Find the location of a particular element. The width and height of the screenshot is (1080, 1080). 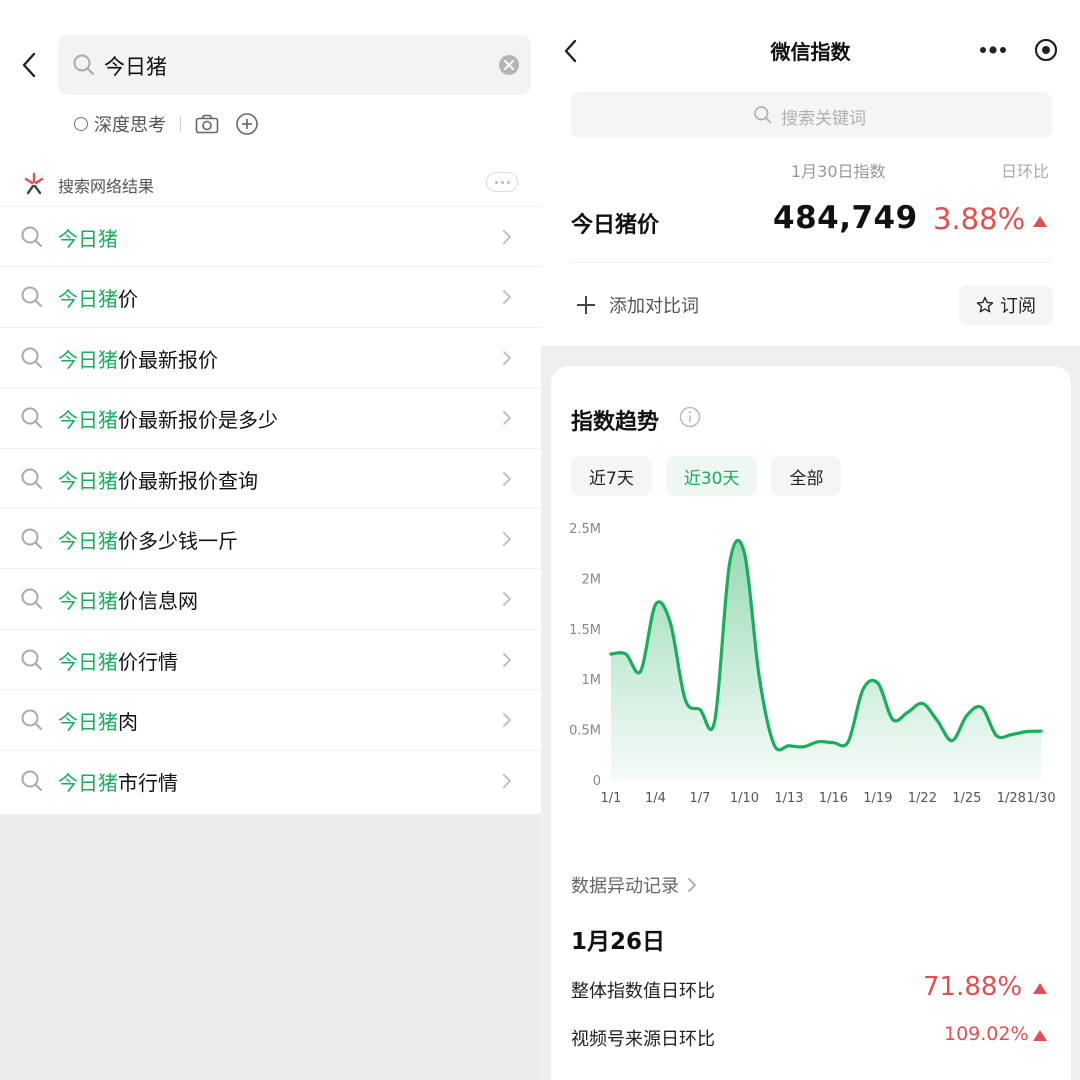

y-tick-label: 0 is located at coordinates (597, 781).